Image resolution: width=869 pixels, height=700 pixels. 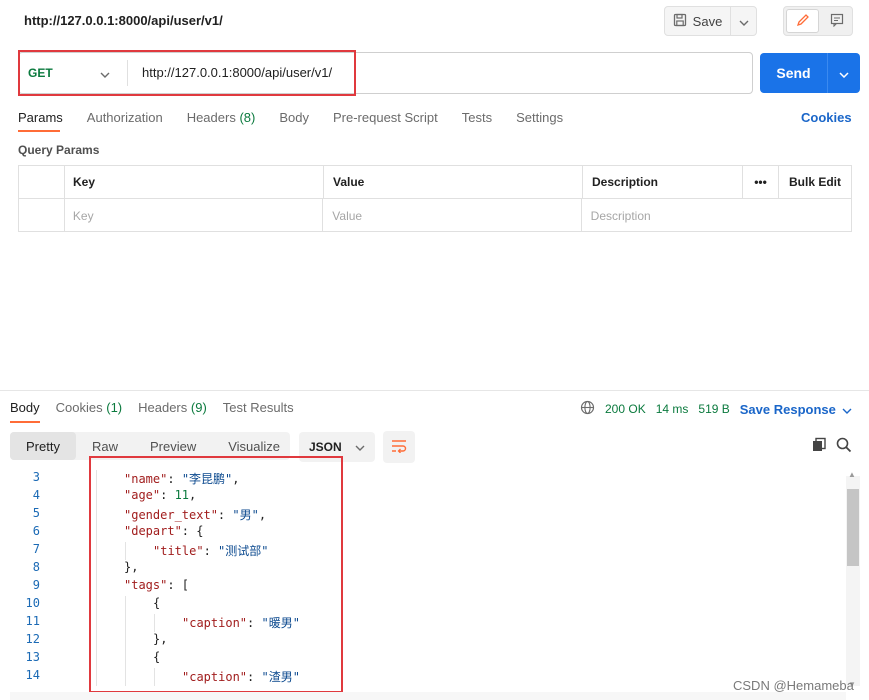 I want to click on save-label: Save, so click(x=707, y=21).